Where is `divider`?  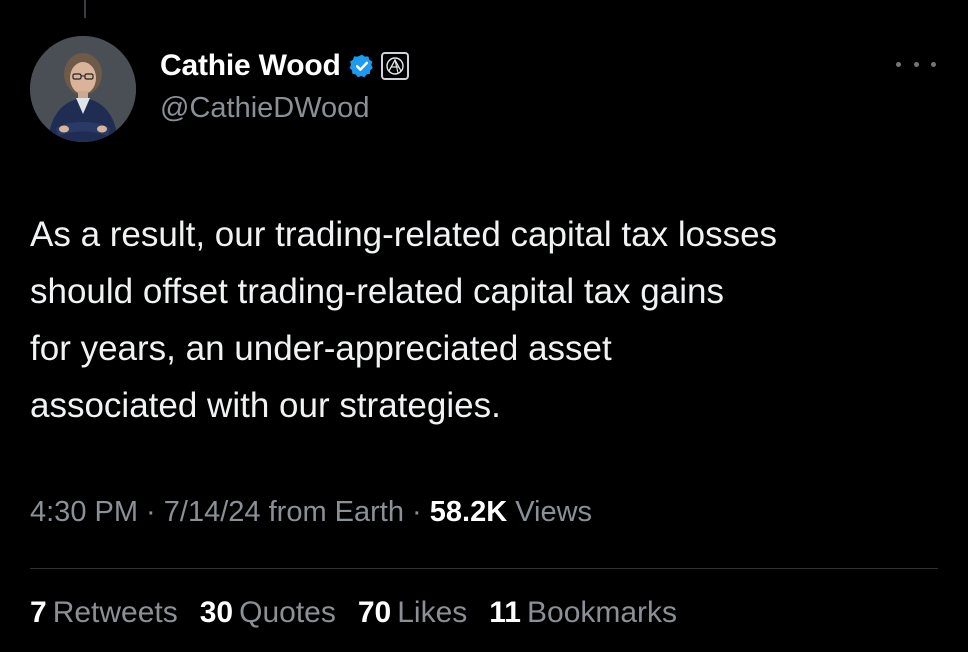 divider is located at coordinates (484, 568).